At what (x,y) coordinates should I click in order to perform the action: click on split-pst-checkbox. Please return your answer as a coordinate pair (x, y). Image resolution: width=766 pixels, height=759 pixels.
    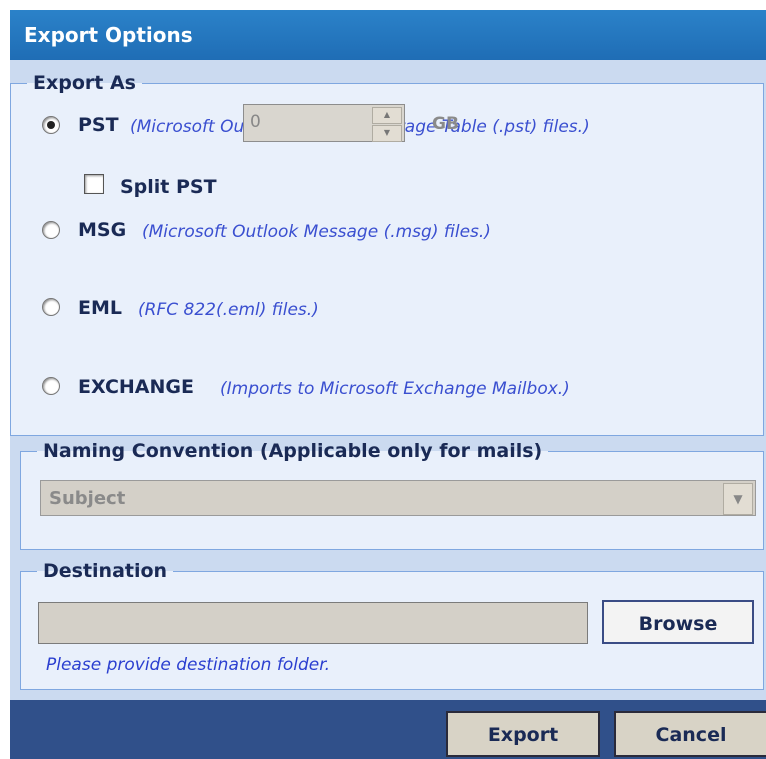
    Looking at the image, I should click on (94, 184).